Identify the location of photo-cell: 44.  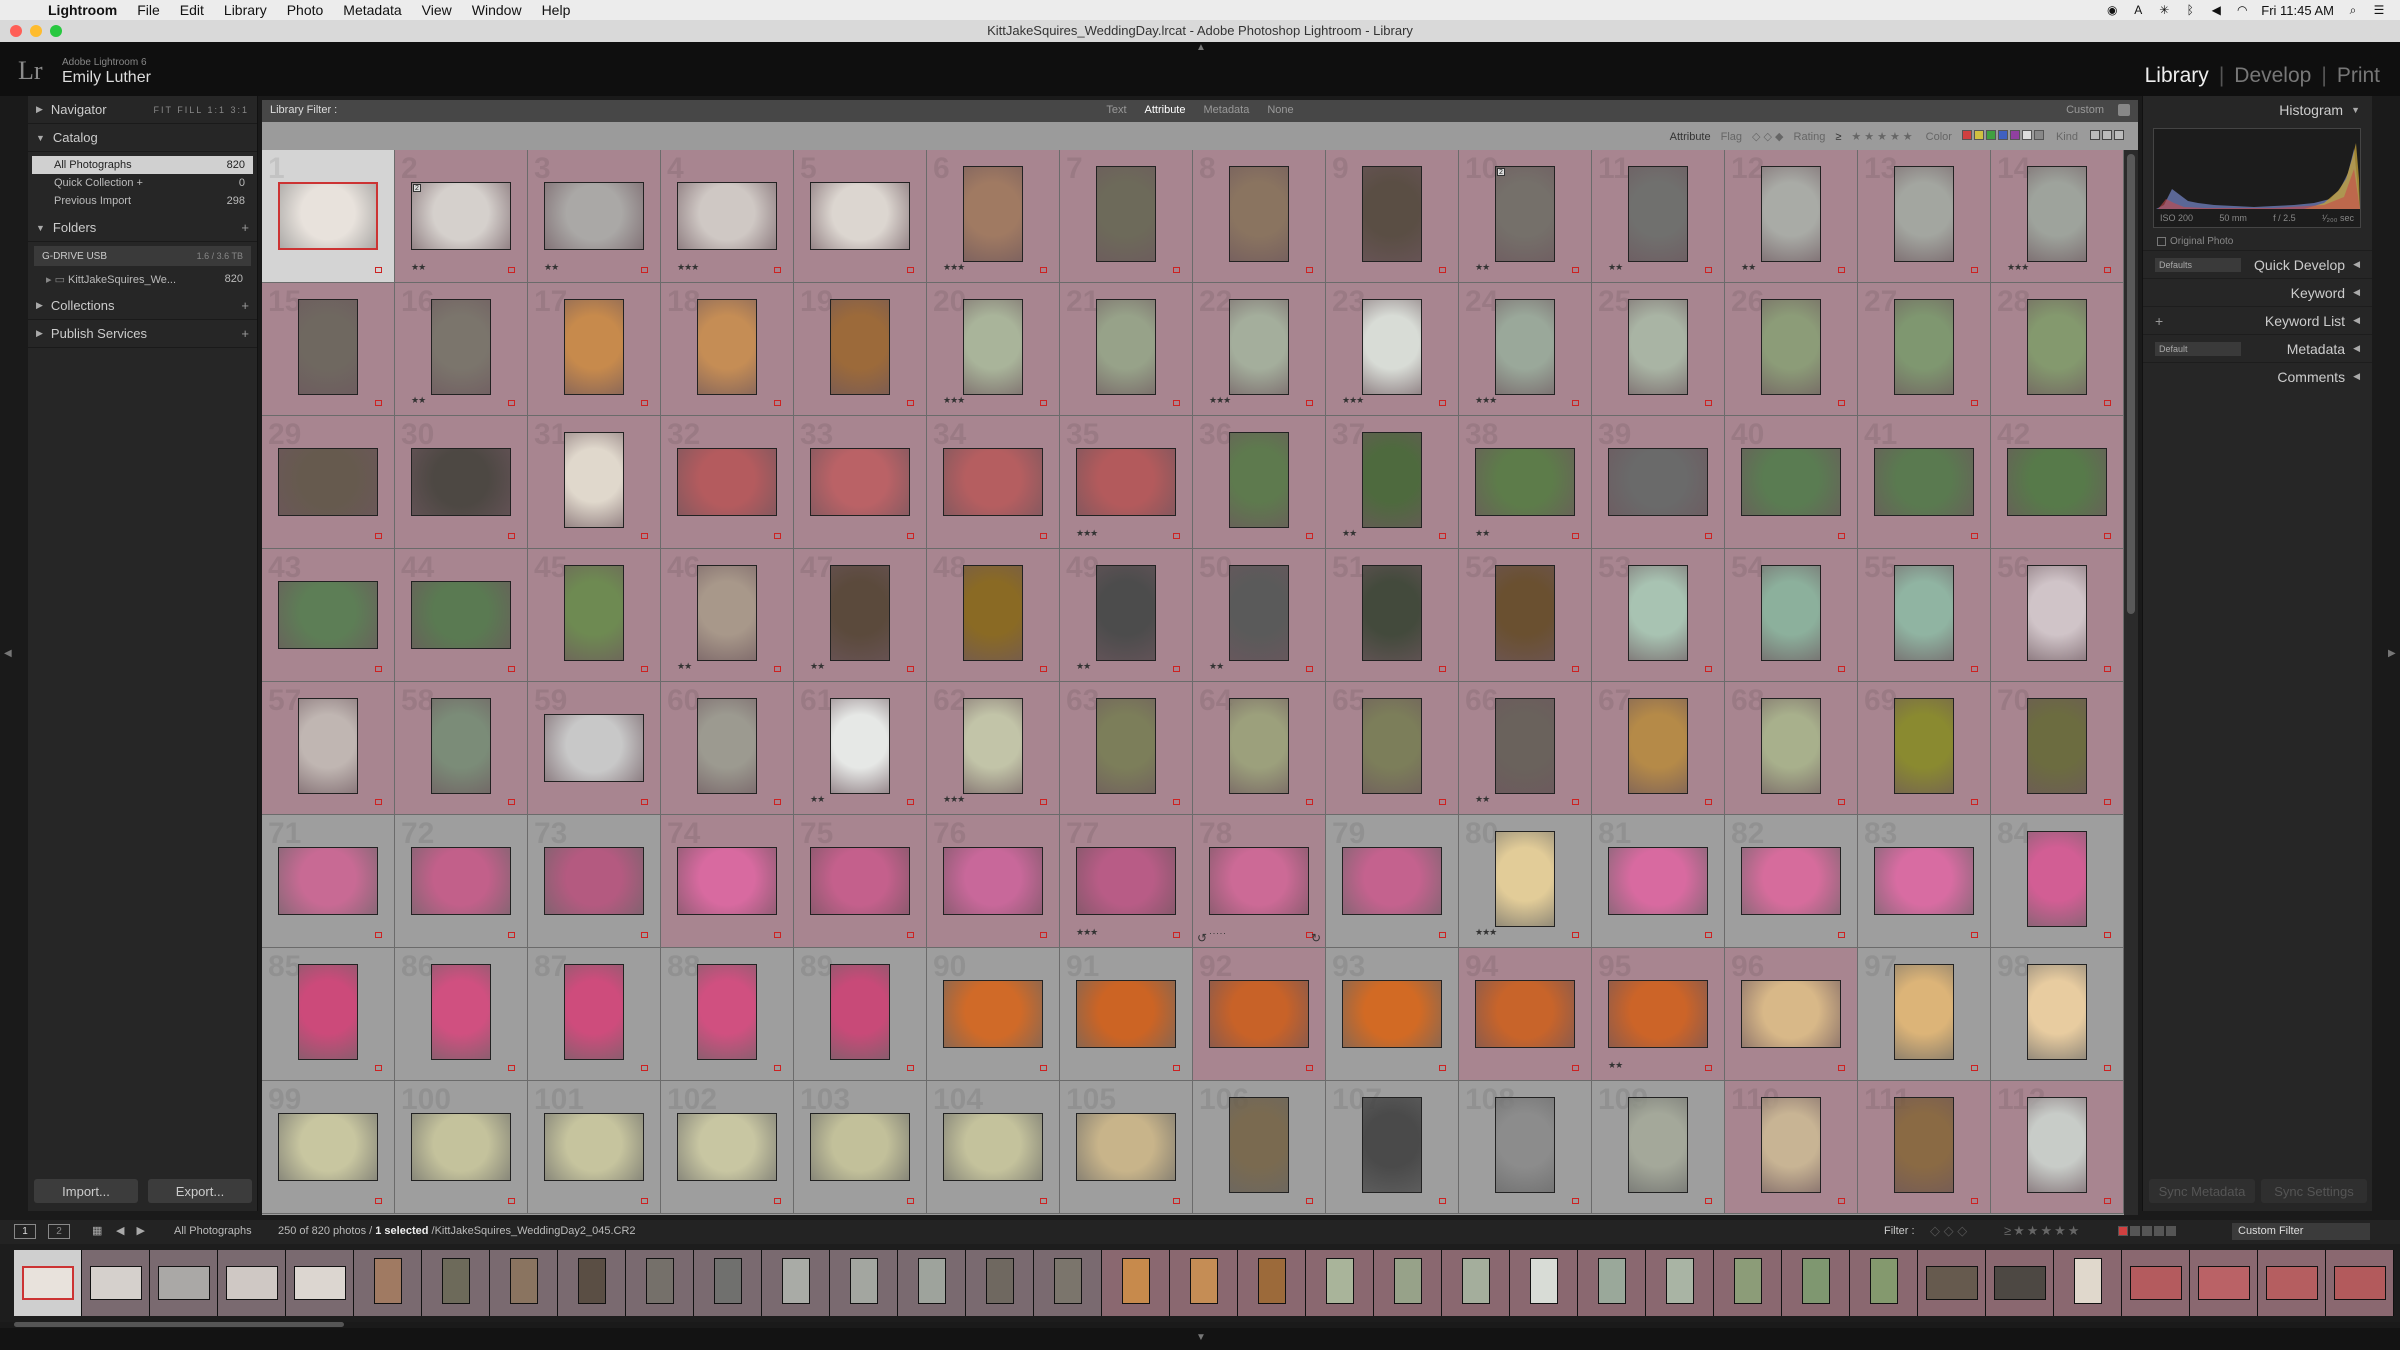
(461, 615).